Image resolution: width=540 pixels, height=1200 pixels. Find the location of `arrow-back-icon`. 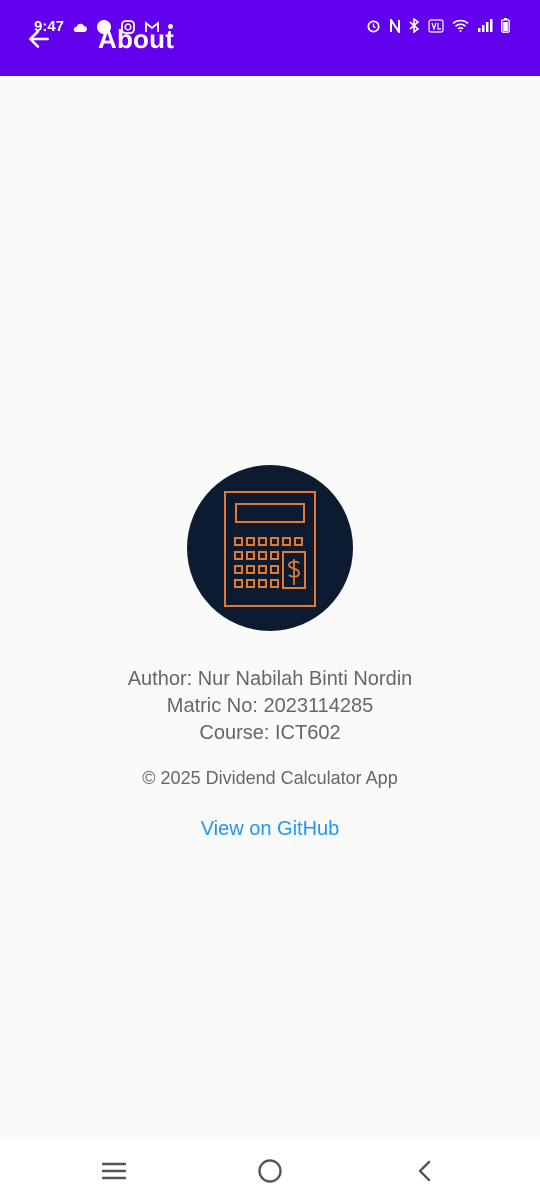

arrow-back-icon is located at coordinates (39, 39).